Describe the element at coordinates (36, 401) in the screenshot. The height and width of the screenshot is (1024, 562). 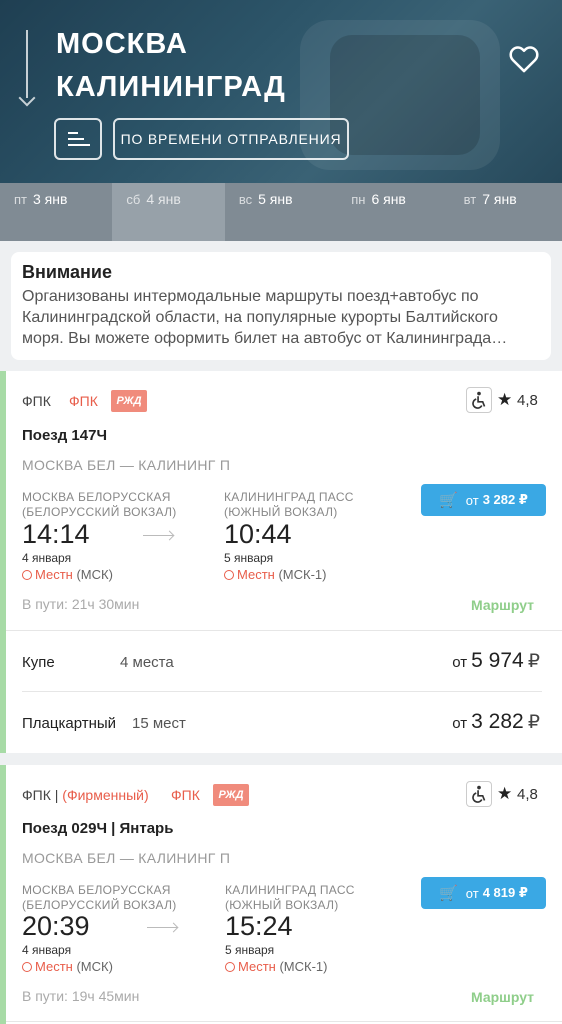
I see `carrier-name: ФПК` at that location.